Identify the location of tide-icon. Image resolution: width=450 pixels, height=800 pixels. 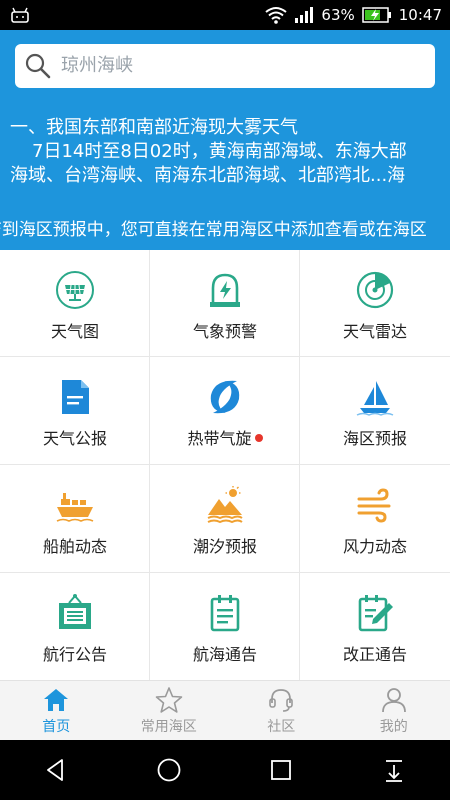
(225, 505).